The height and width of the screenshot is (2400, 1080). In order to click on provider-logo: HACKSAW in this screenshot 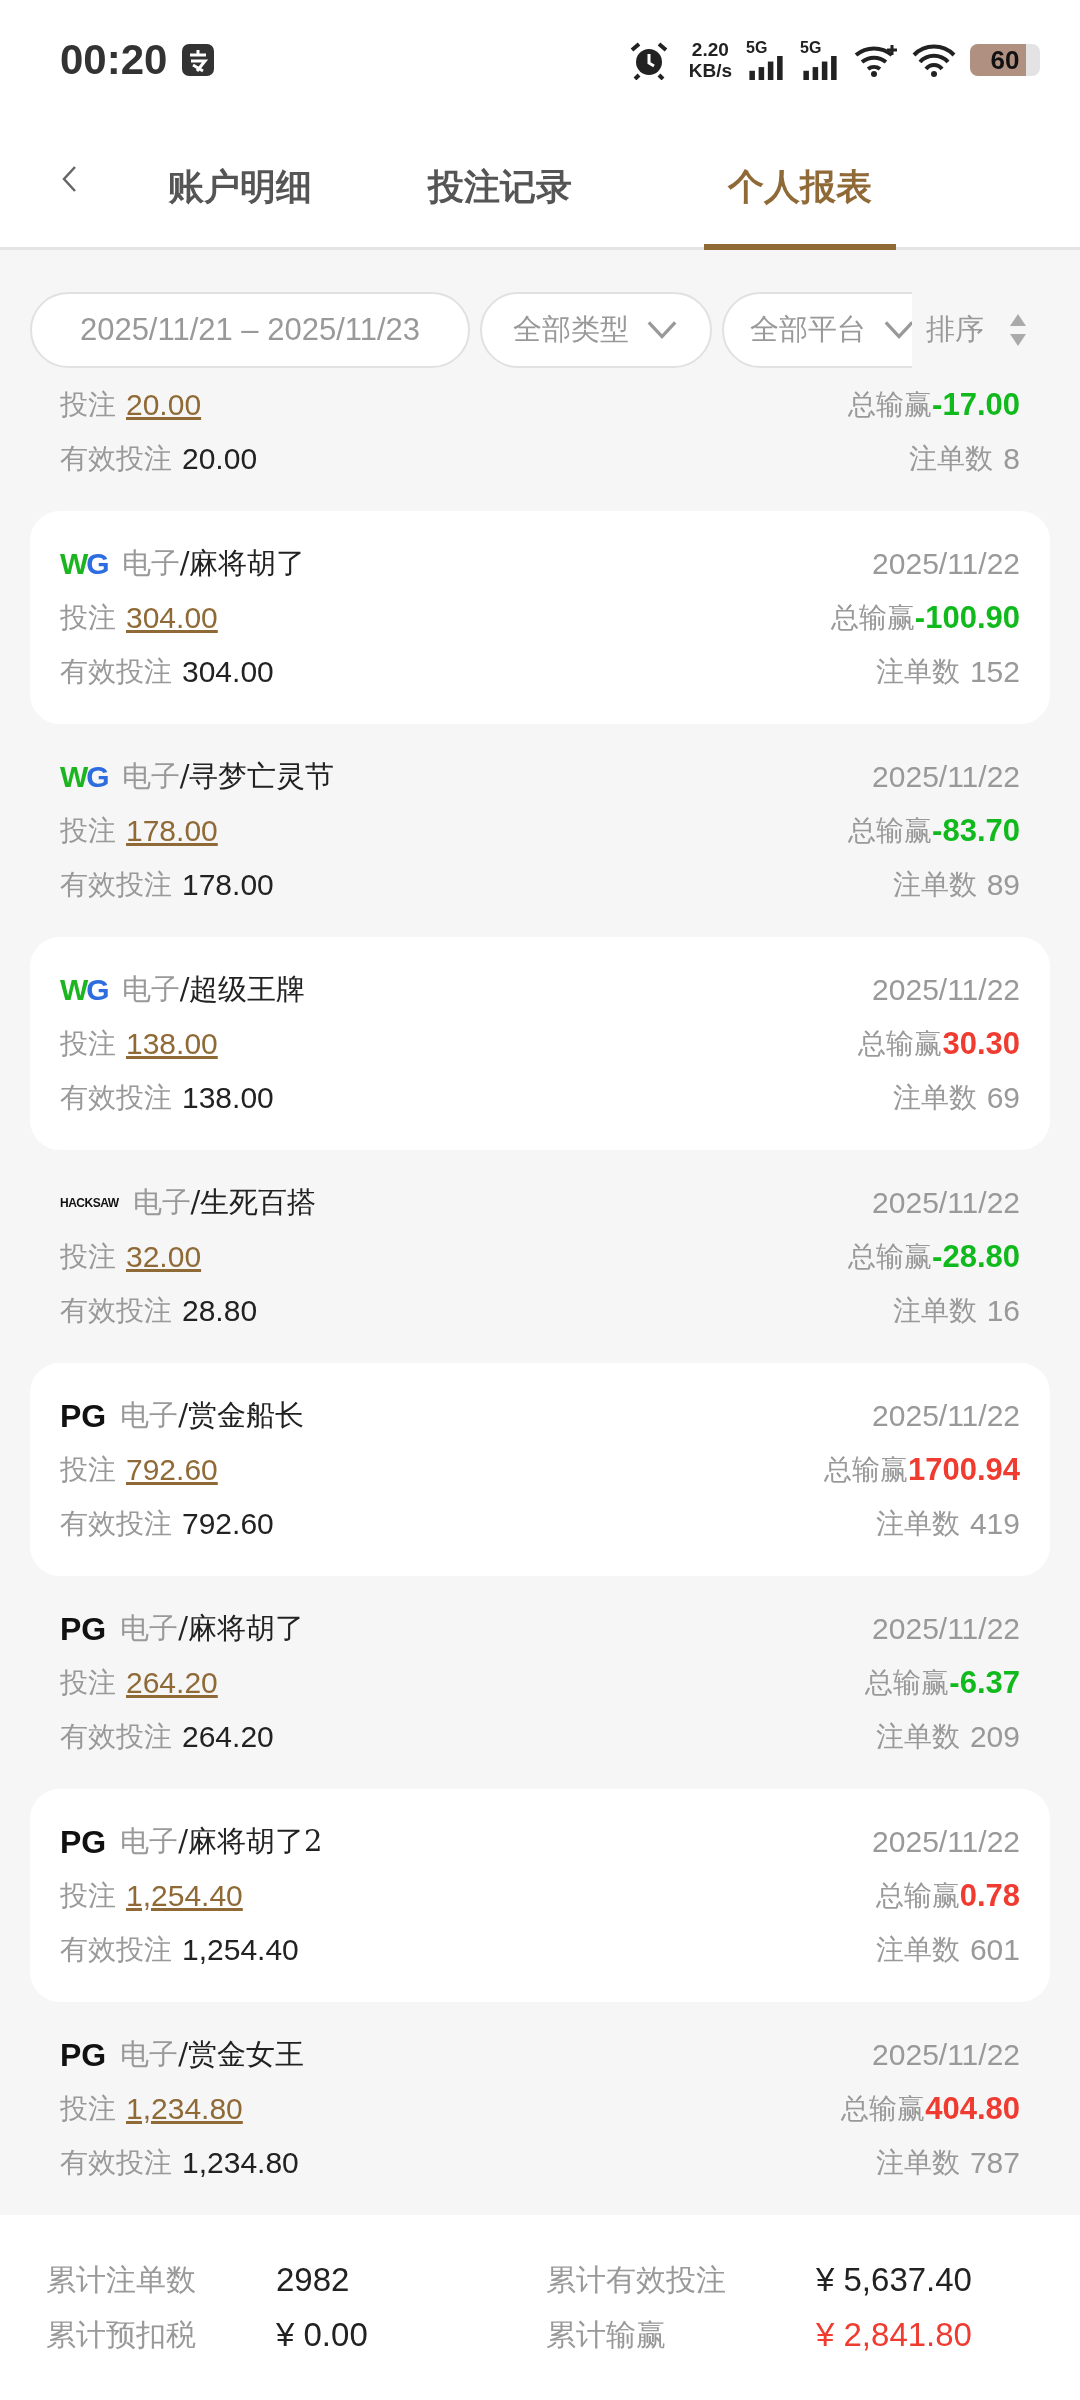, I will do `click(89, 1203)`.